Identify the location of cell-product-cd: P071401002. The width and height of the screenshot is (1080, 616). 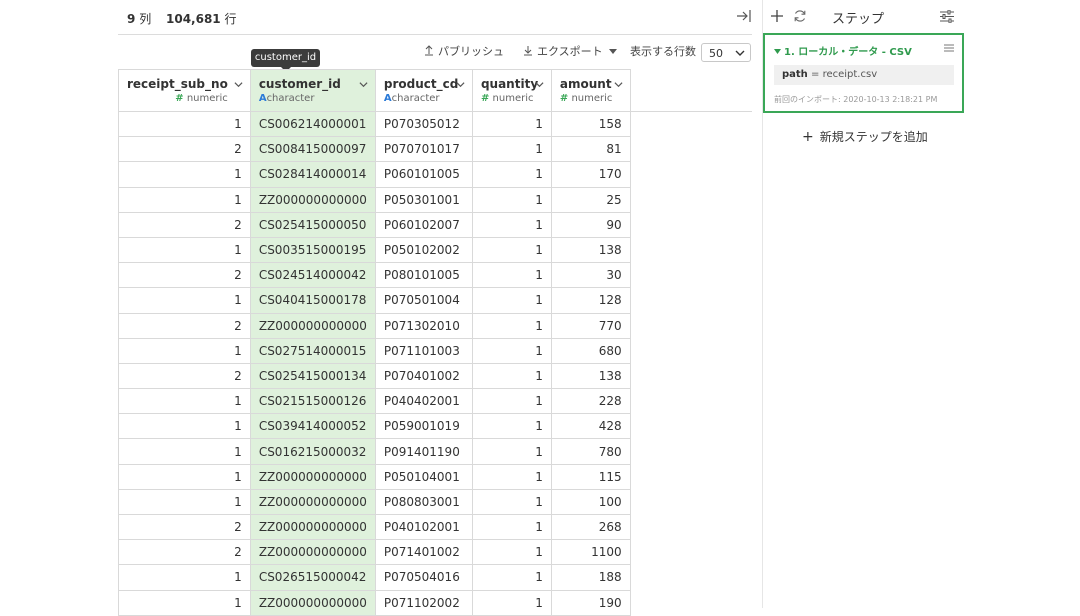
(423, 552).